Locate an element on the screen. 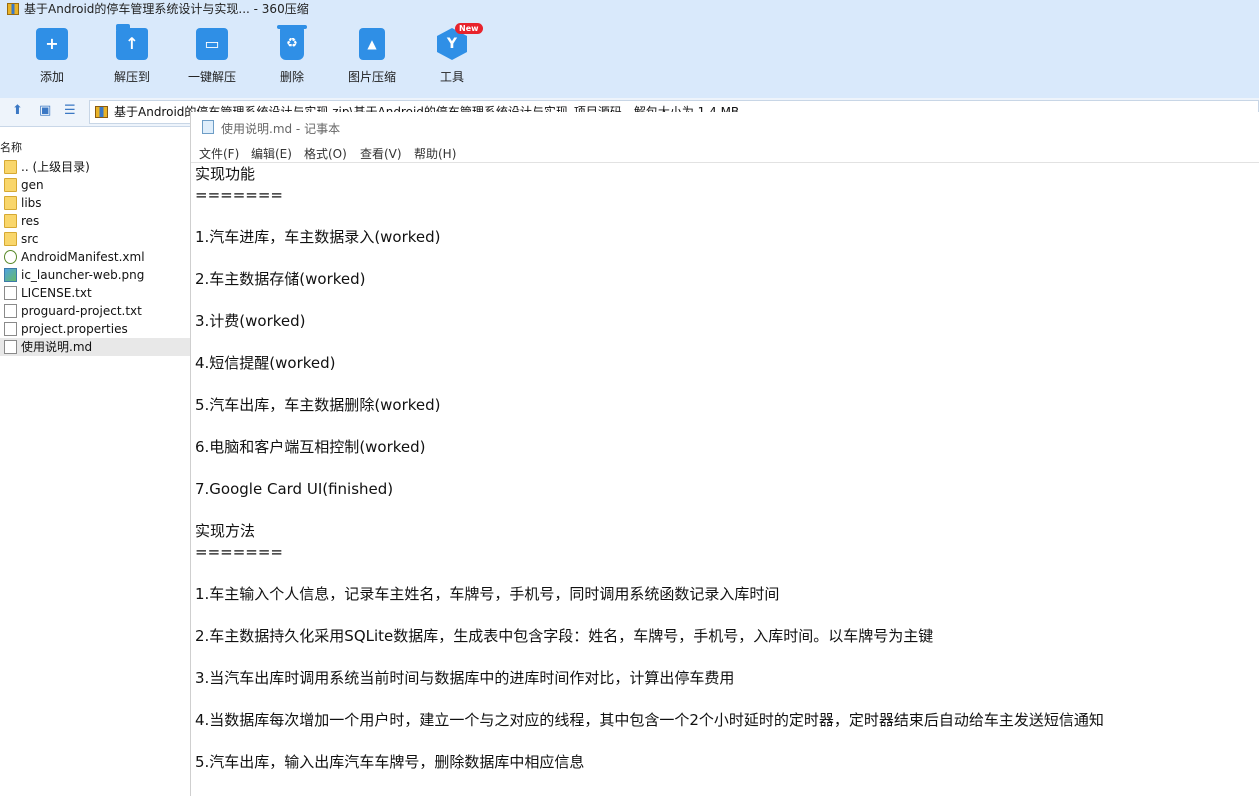 This screenshot has width=1259, height=797. text-line: 1.车主输入个人信息，记录车主姓名，车牌号，手机号，同时调用系统函数记录入库时间 is located at coordinates (487, 594).